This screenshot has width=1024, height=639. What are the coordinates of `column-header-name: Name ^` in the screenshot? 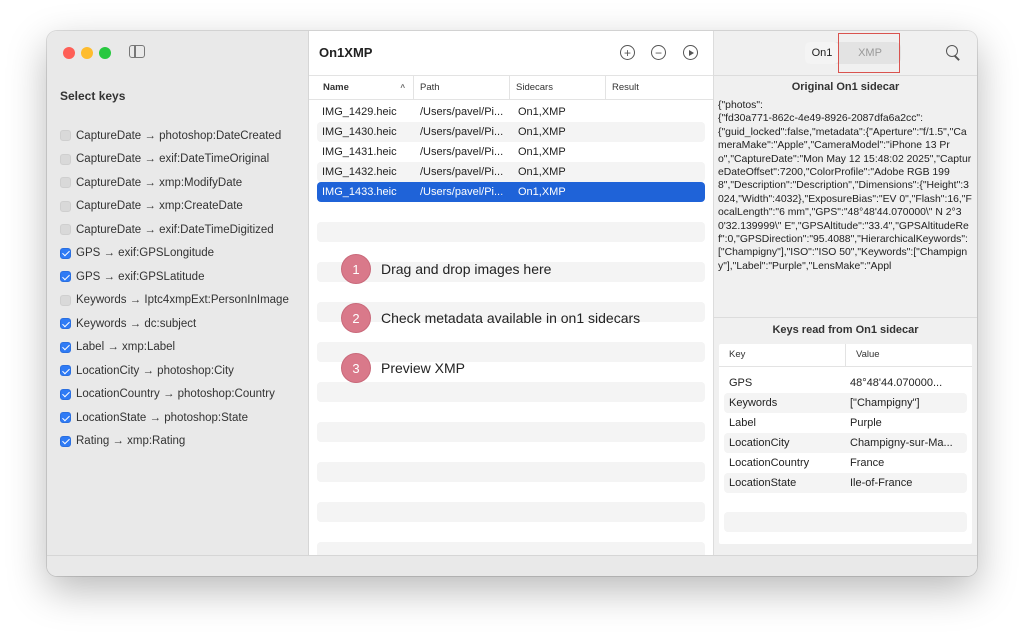 It's located at (365, 87).